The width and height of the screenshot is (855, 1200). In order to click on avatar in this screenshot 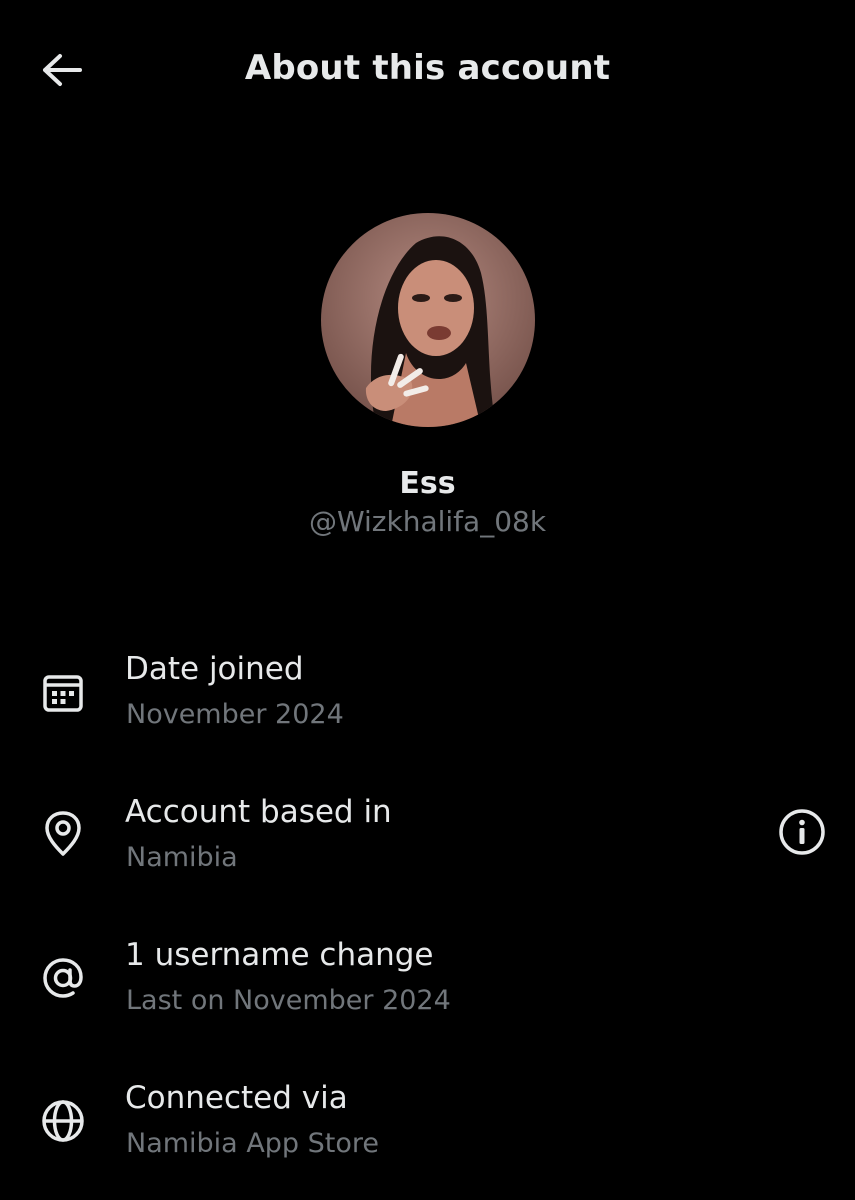, I will do `click(428, 320)`.